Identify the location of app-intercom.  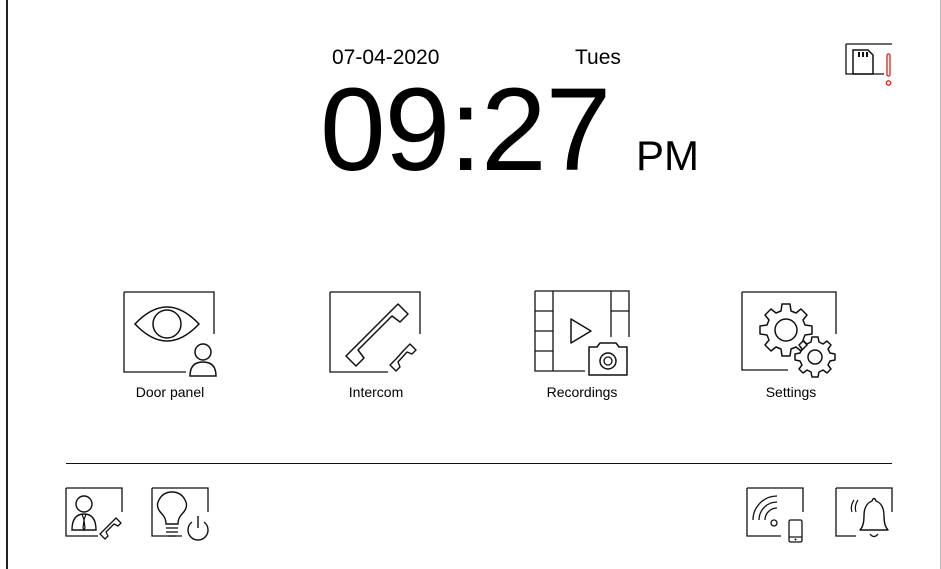
(376, 334).